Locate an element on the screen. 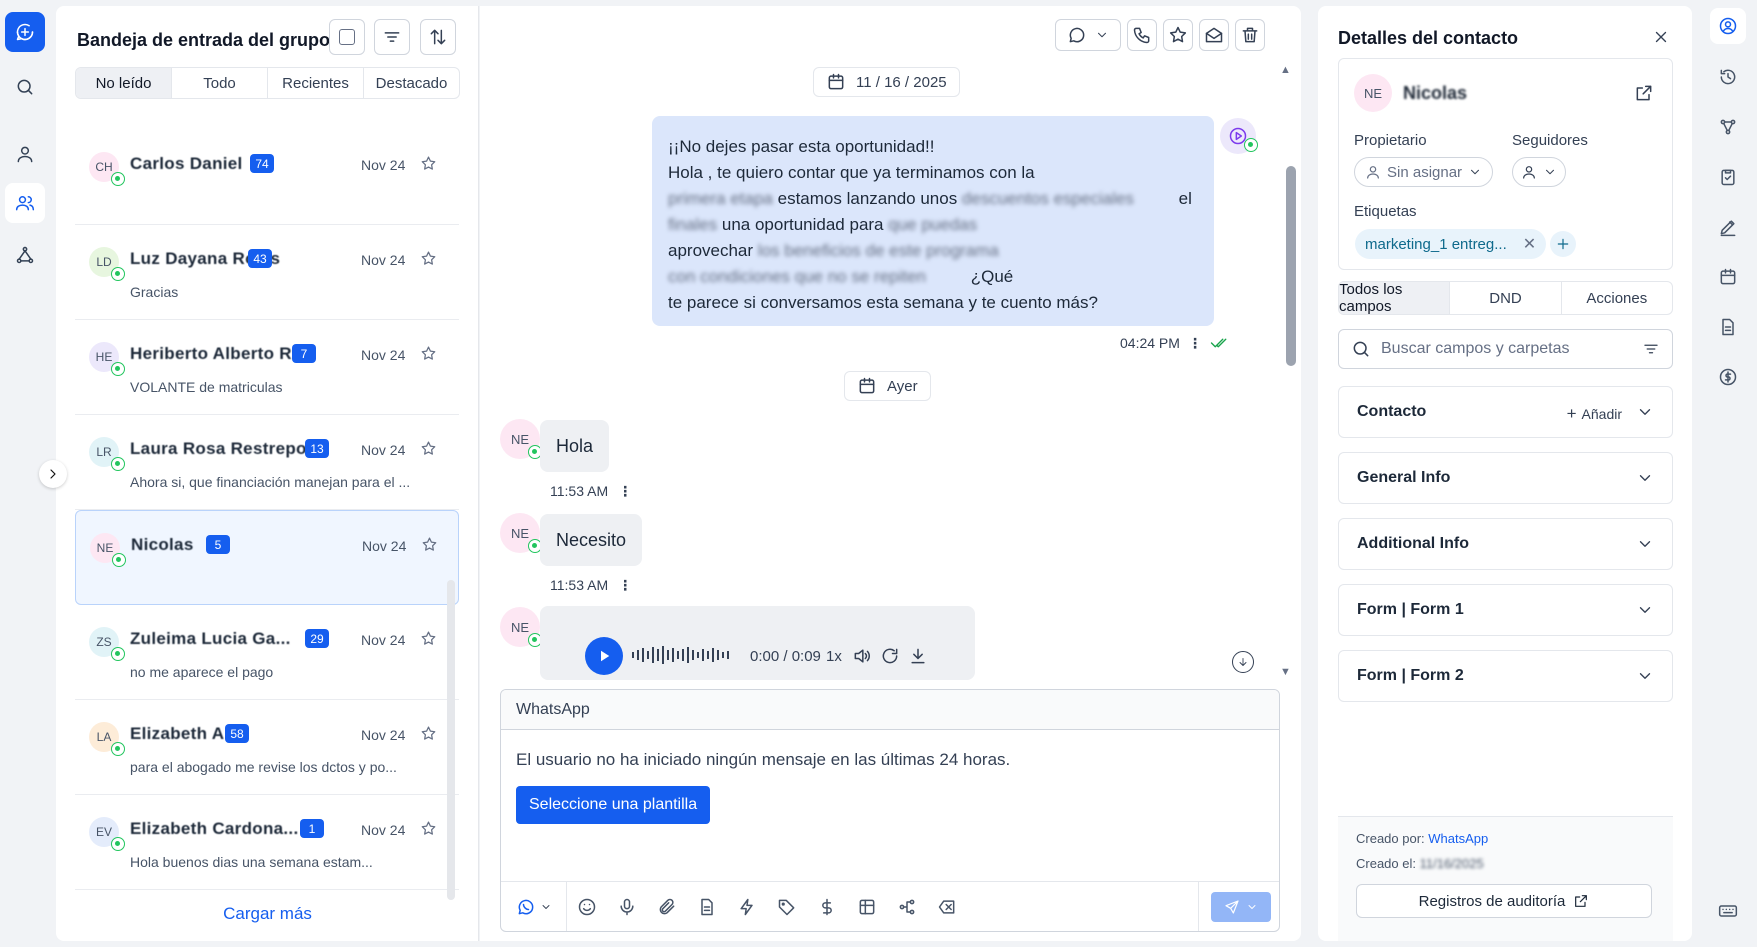  audit-log-button: Registros de auditoría is located at coordinates (1504, 901).